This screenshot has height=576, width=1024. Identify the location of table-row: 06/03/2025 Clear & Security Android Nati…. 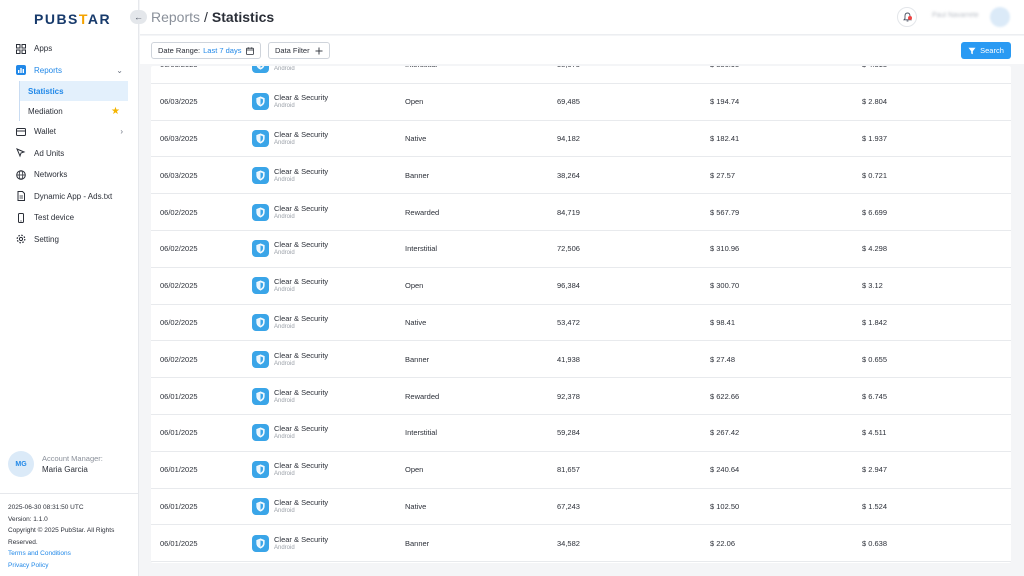
(581, 139).